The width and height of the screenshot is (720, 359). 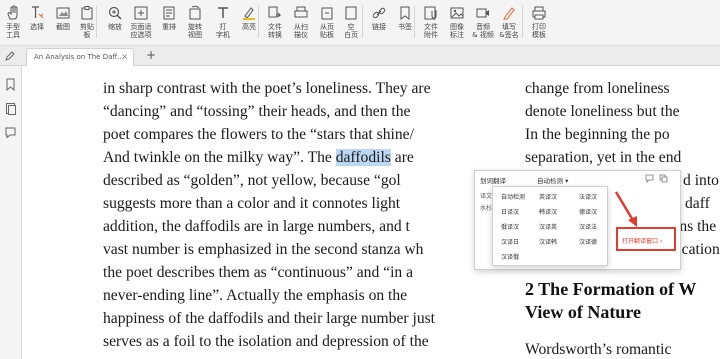 What do you see at coordinates (509, 23) in the screenshot?
I see `toolbar-button-fill-sign: 填写 &签名` at bounding box center [509, 23].